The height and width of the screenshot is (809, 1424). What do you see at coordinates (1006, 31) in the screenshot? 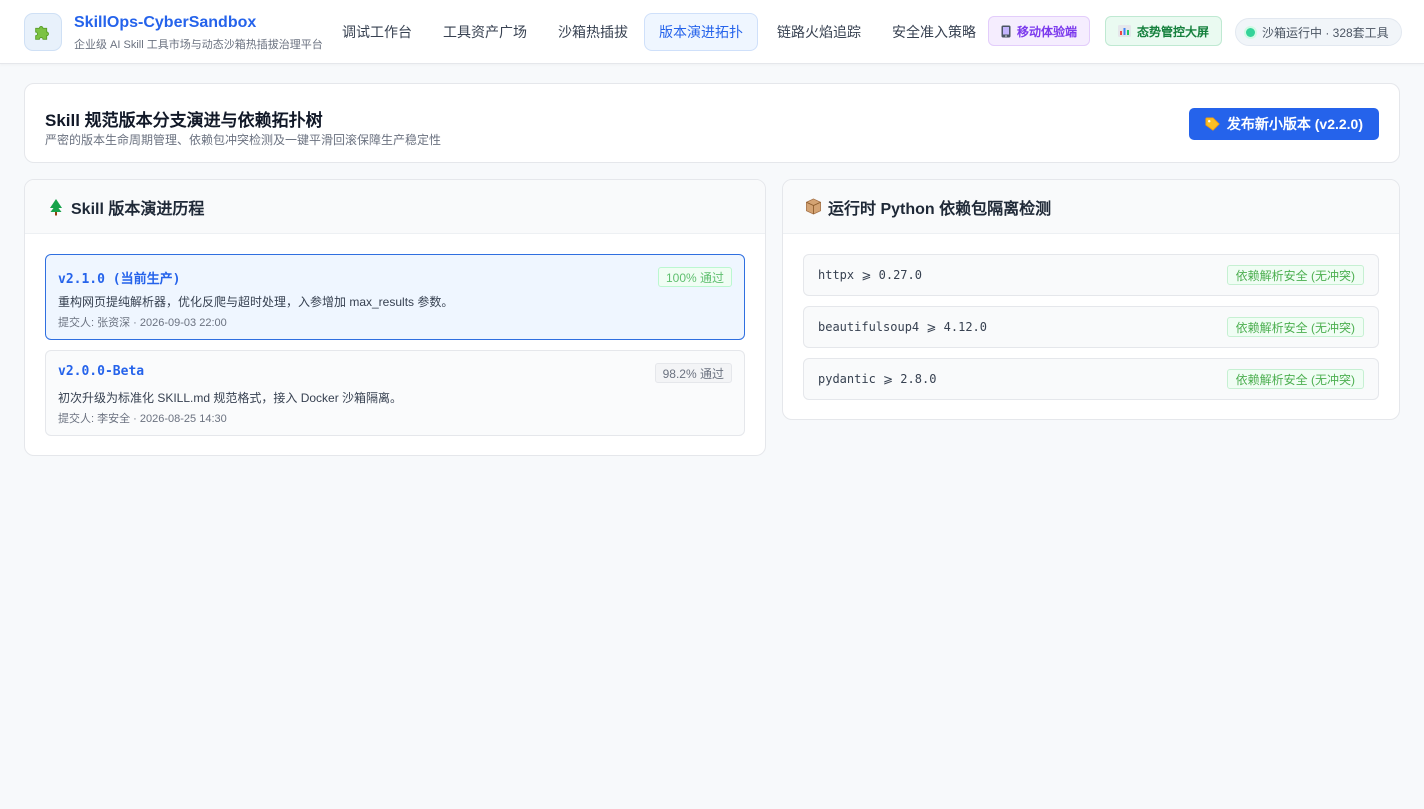
I see `phone-icon` at bounding box center [1006, 31].